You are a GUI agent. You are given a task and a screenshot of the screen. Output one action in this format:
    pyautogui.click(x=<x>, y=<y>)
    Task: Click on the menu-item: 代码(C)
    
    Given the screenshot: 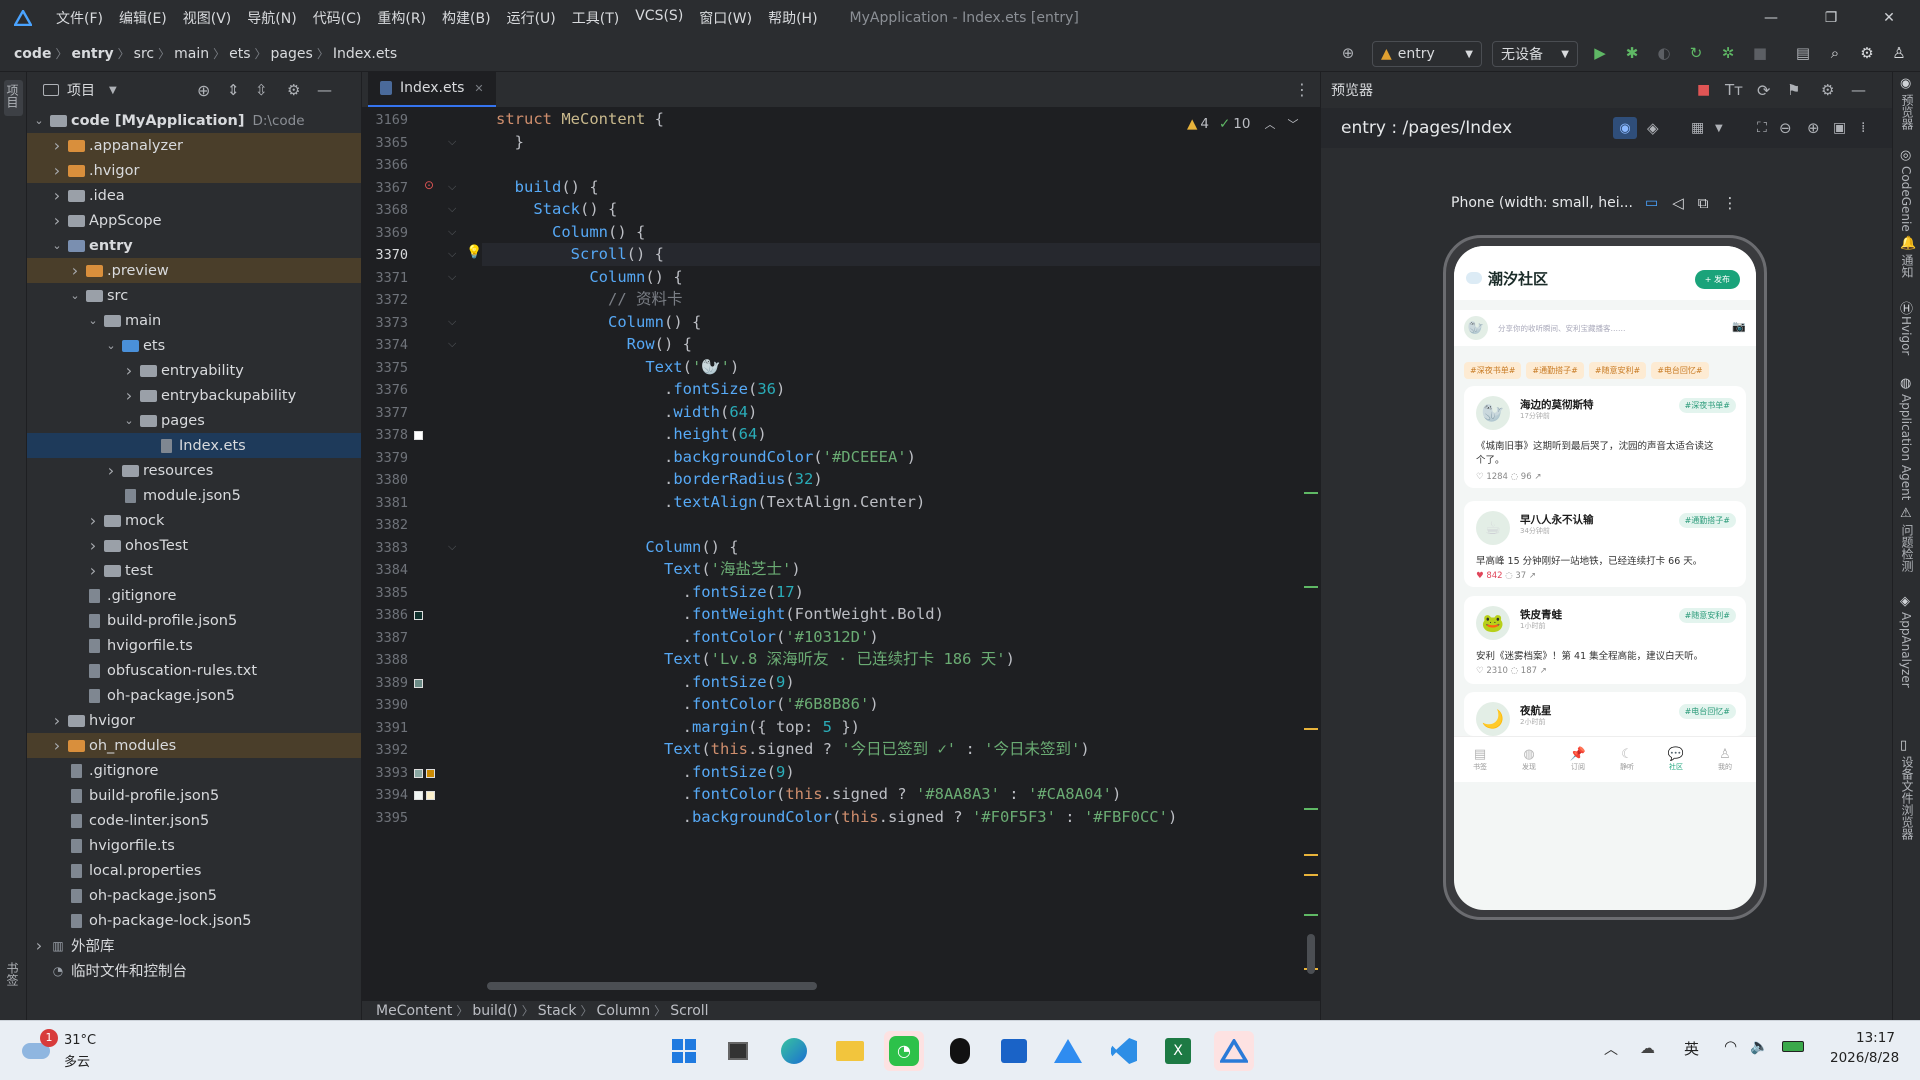 What is the action you would take?
    pyautogui.click(x=337, y=18)
    